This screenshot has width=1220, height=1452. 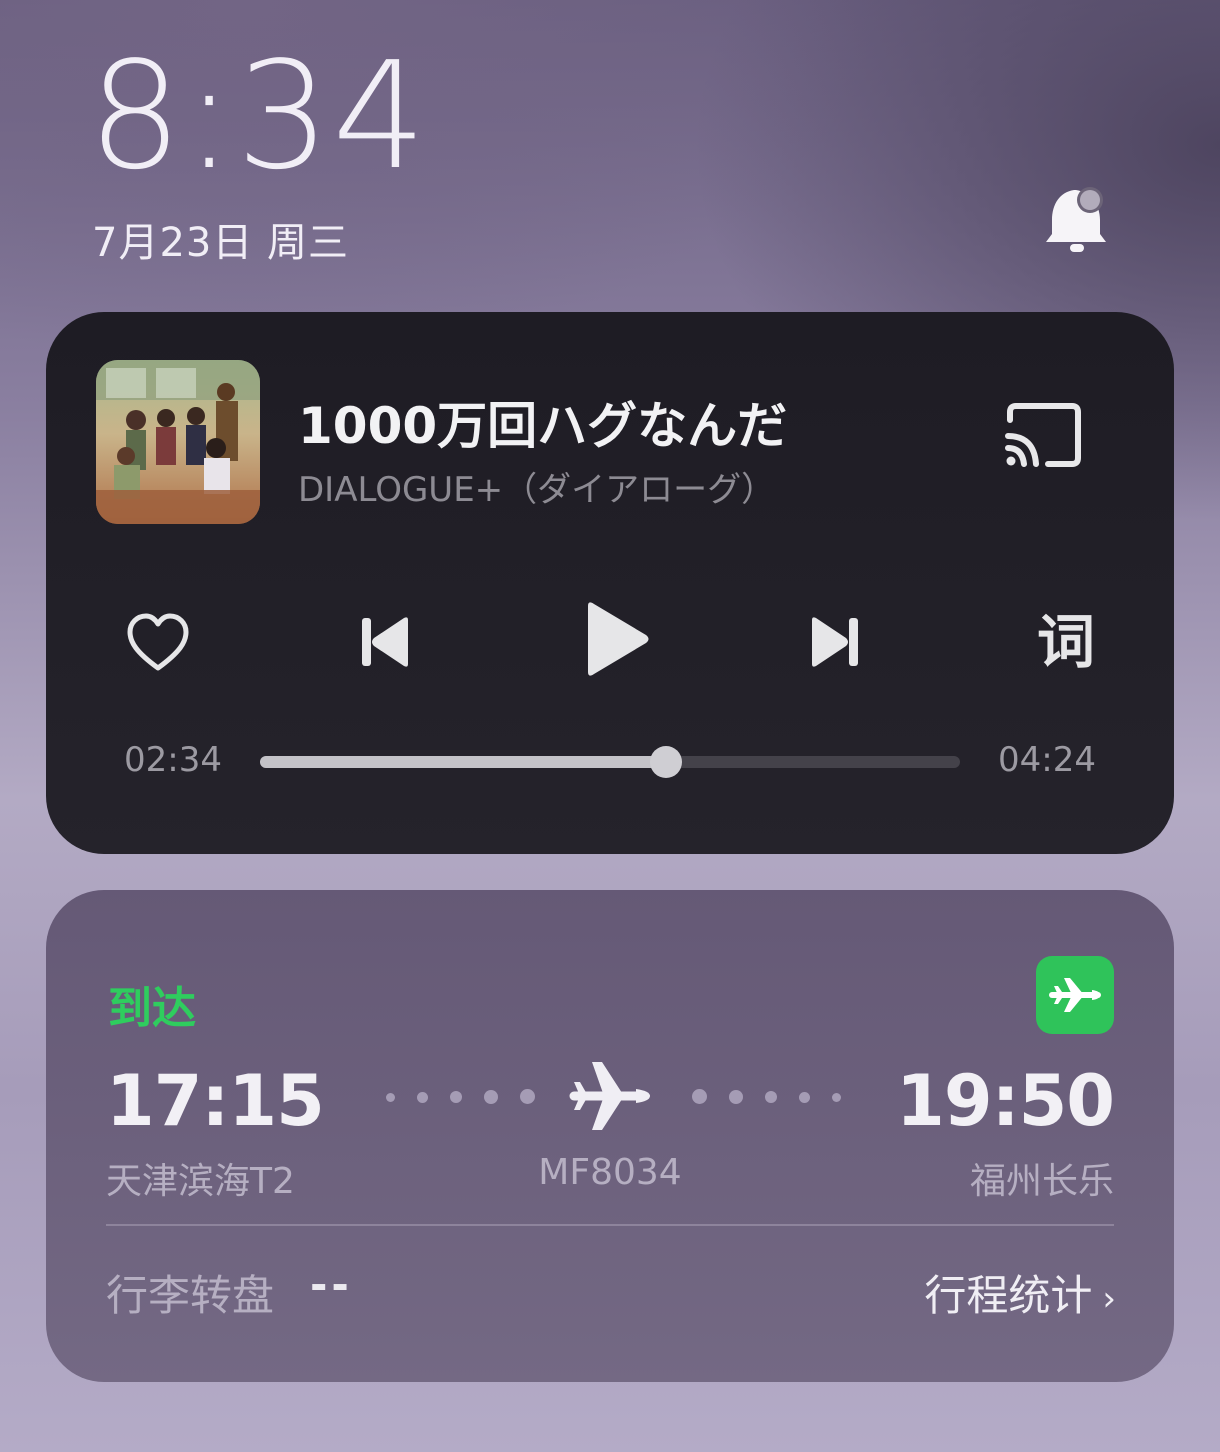 I want to click on total-duration: 04:24, so click(x=1047, y=760).